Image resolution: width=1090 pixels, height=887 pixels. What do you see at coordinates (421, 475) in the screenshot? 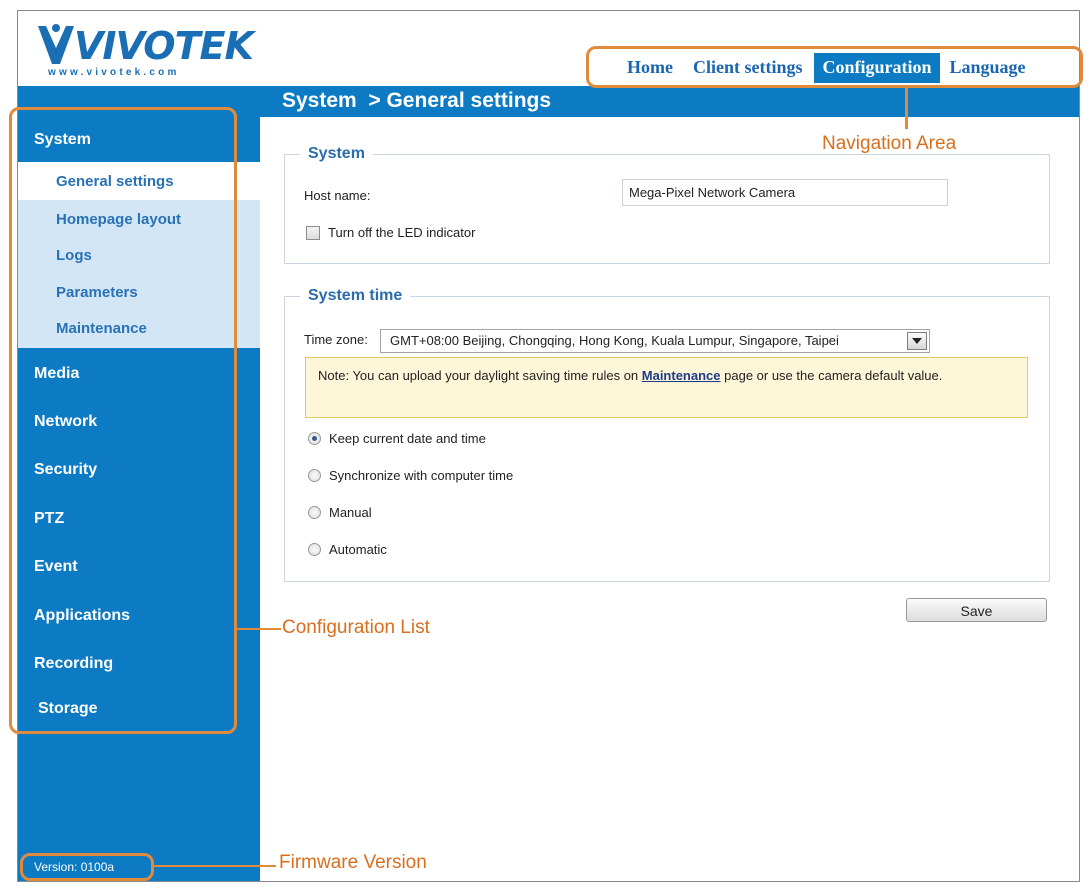
I see `radio-label-sync-computer: Synchronize with computer time` at bounding box center [421, 475].